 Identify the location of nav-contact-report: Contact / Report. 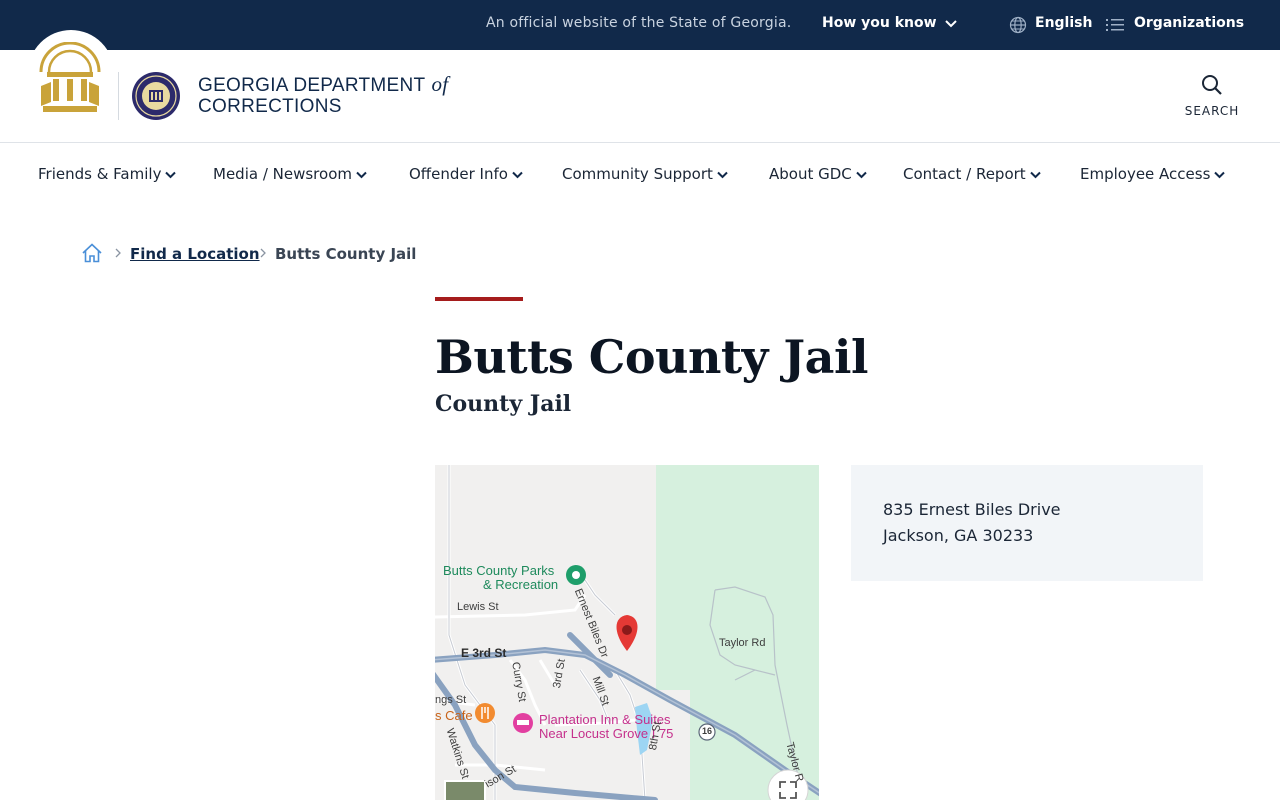
(972, 174).